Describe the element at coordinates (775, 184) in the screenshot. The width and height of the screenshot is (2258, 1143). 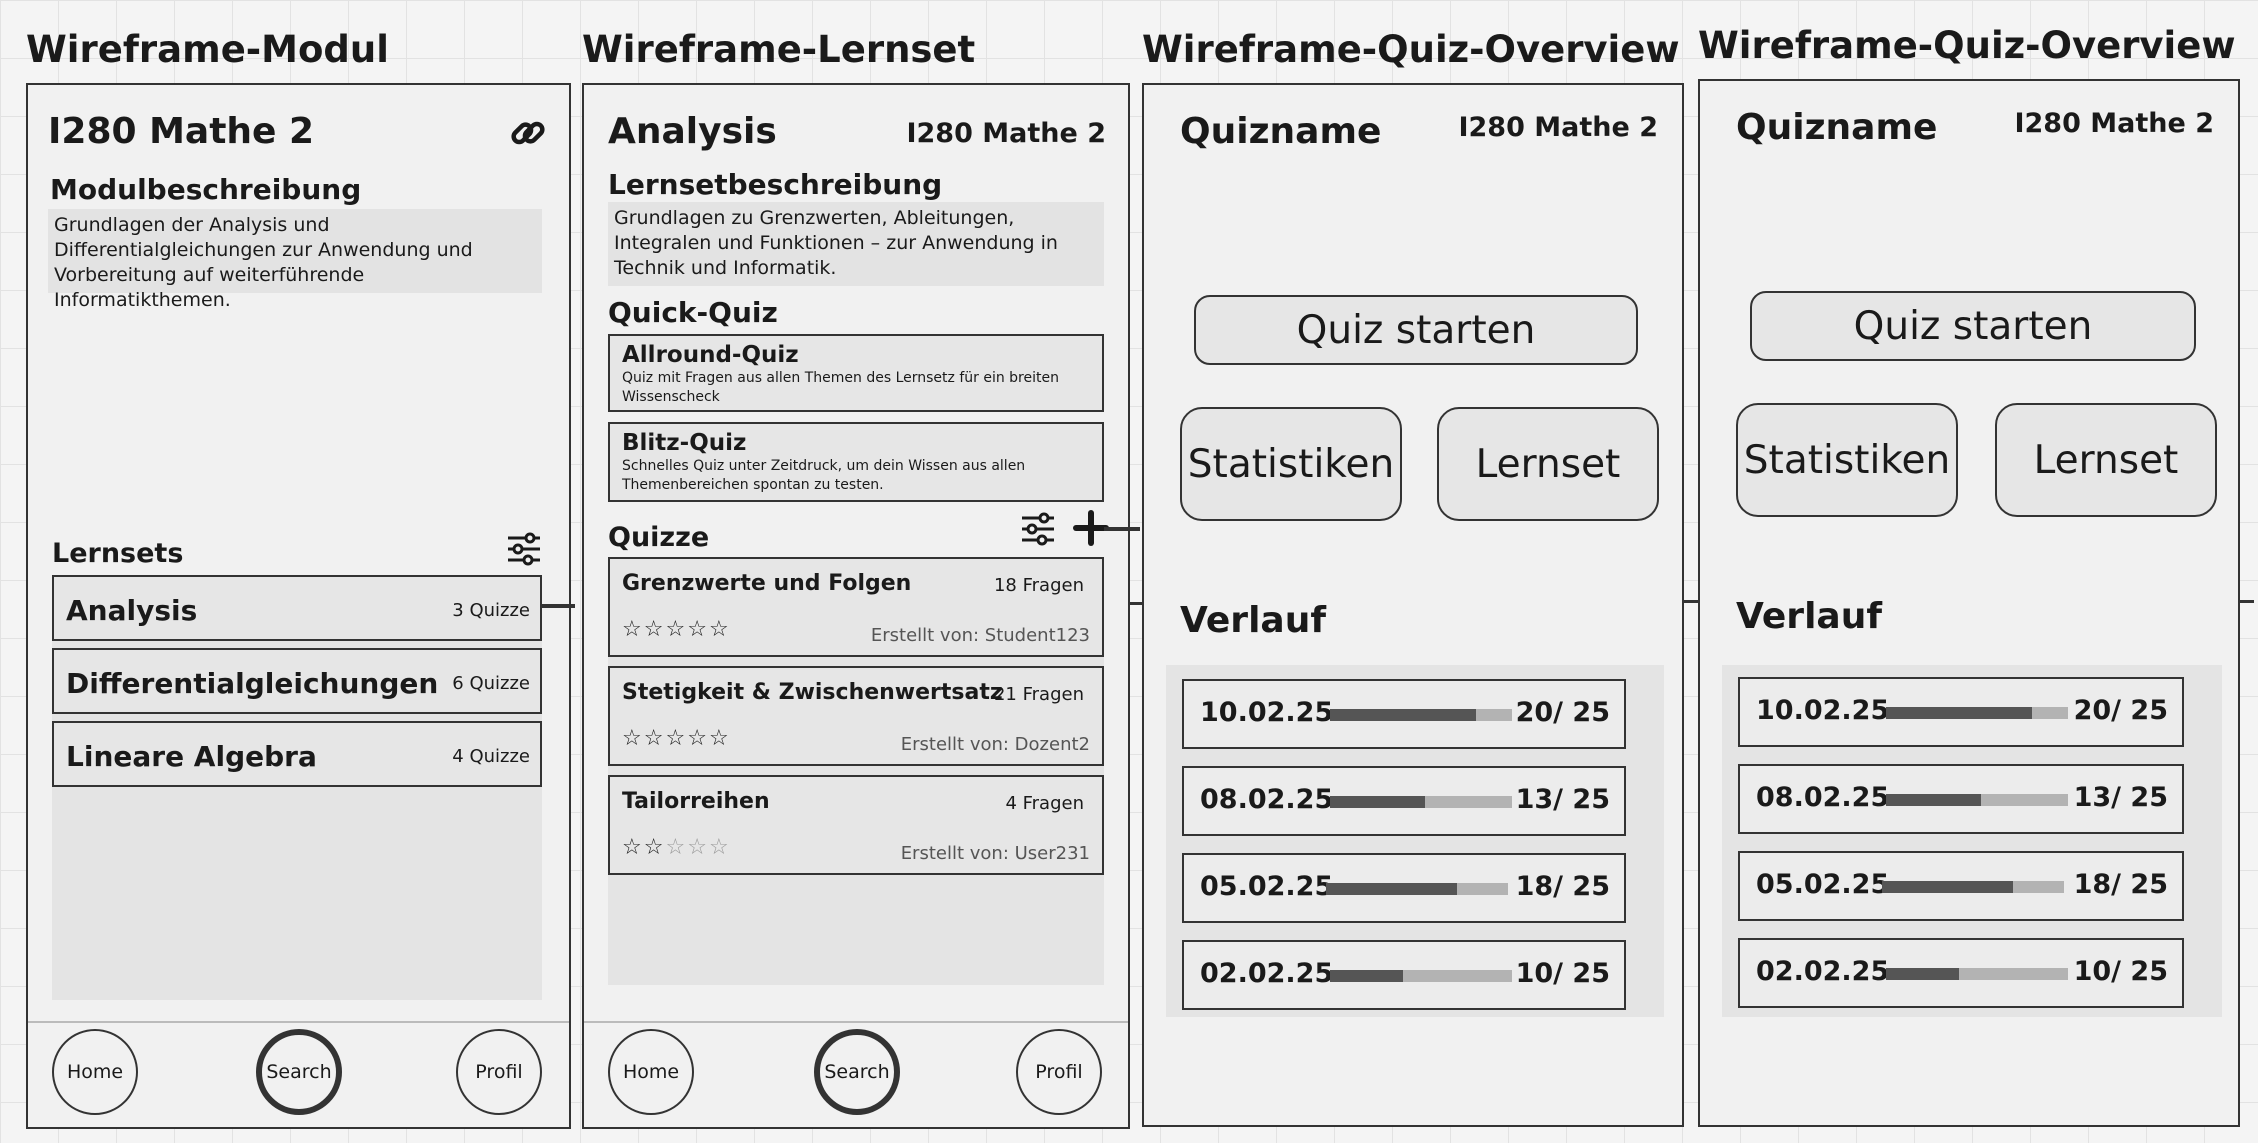
I see `lernset-description-heading: Lernsetbeschreibung` at that location.